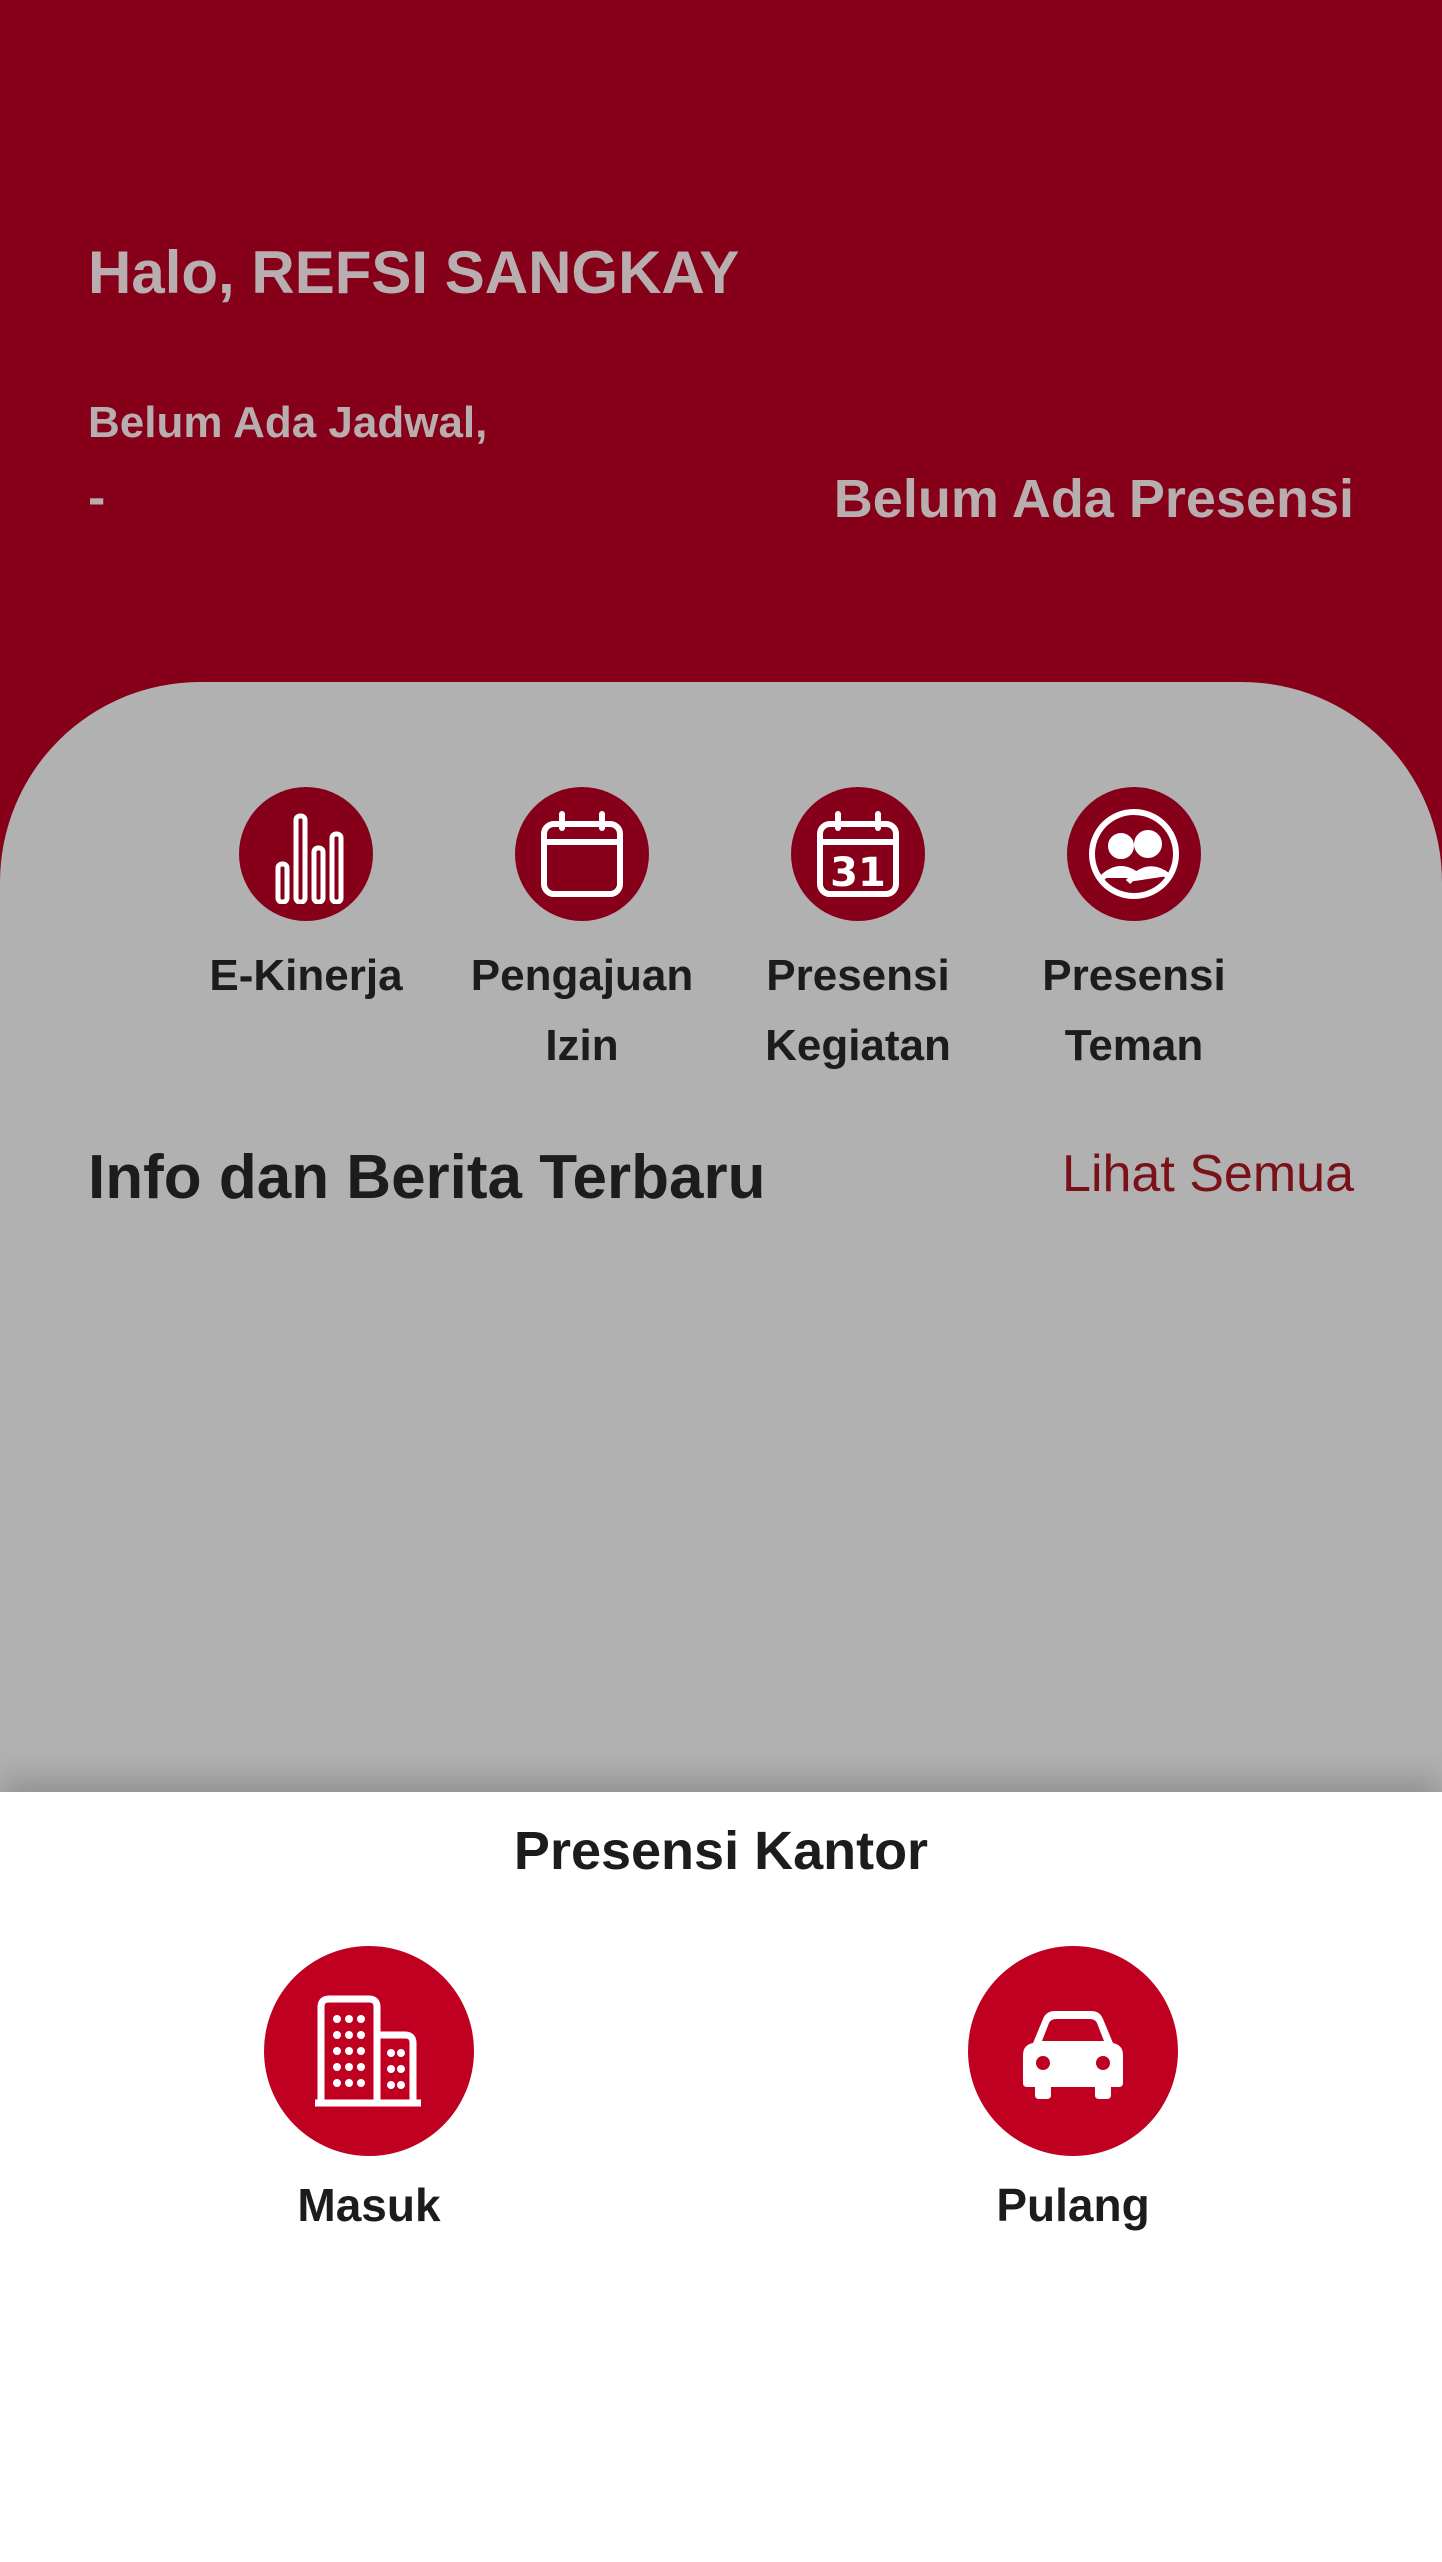 The height and width of the screenshot is (2562, 1442). I want to click on menu-item-e-kinerja: E-Kinerja, so click(306, 899).